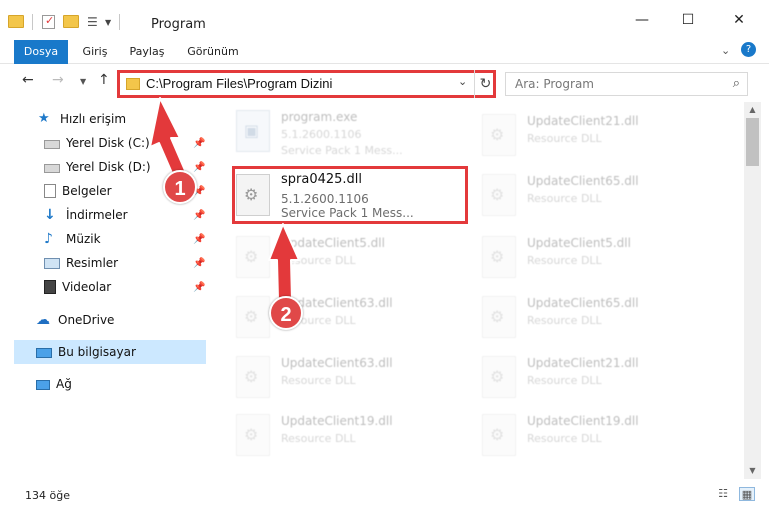 The height and width of the screenshot is (521, 769). Describe the element at coordinates (108, 143) in the screenshot. I see `sidebar-item-label: Yerel Disk (C:)` at that location.